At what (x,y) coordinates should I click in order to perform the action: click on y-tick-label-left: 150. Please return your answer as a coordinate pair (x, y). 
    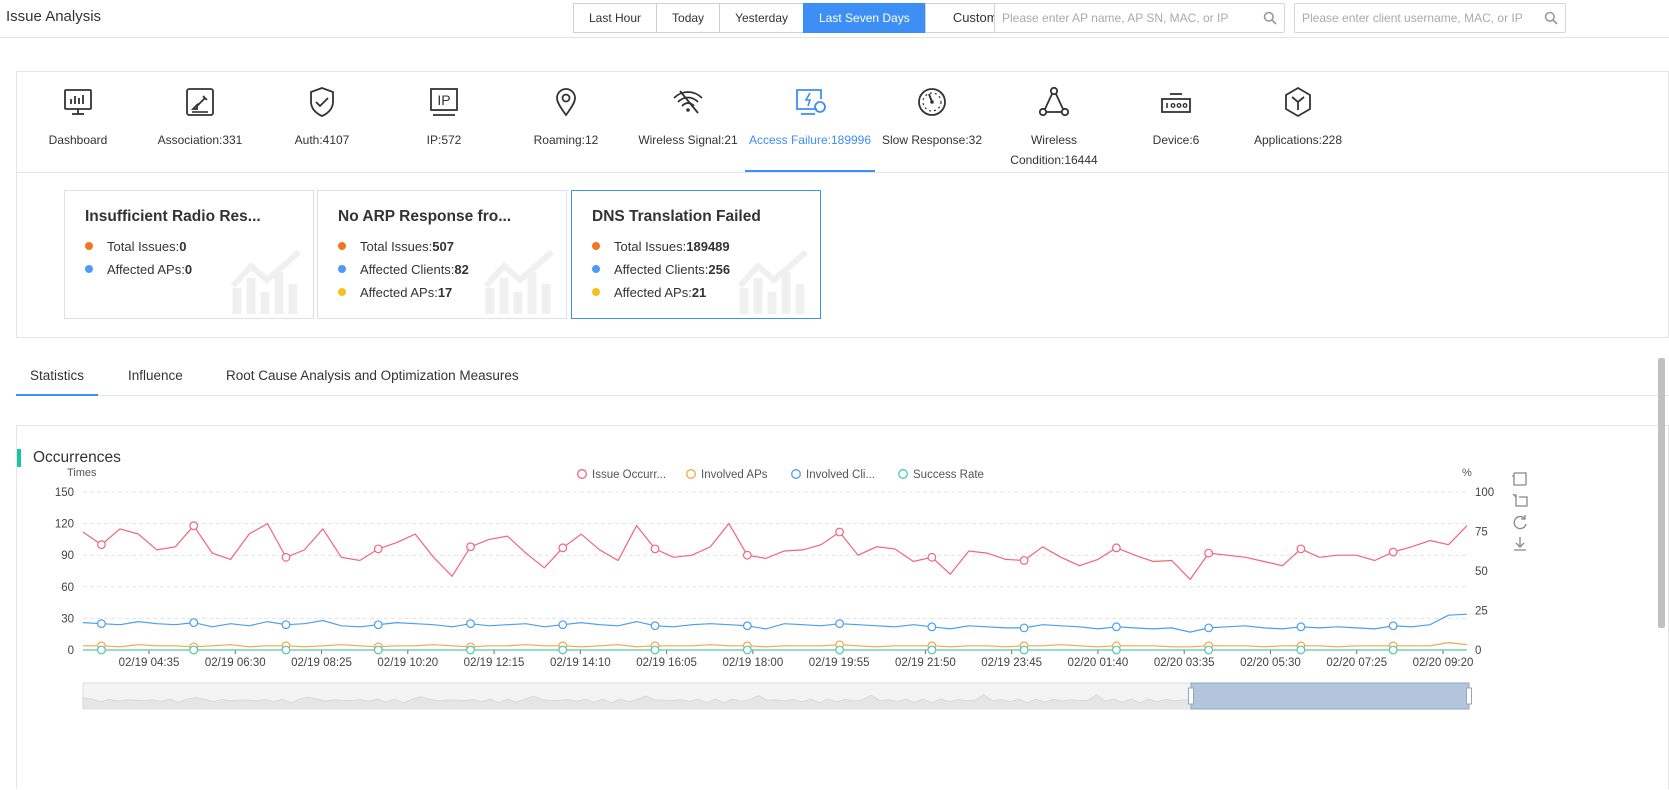
    Looking at the image, I should click on (64, 493).